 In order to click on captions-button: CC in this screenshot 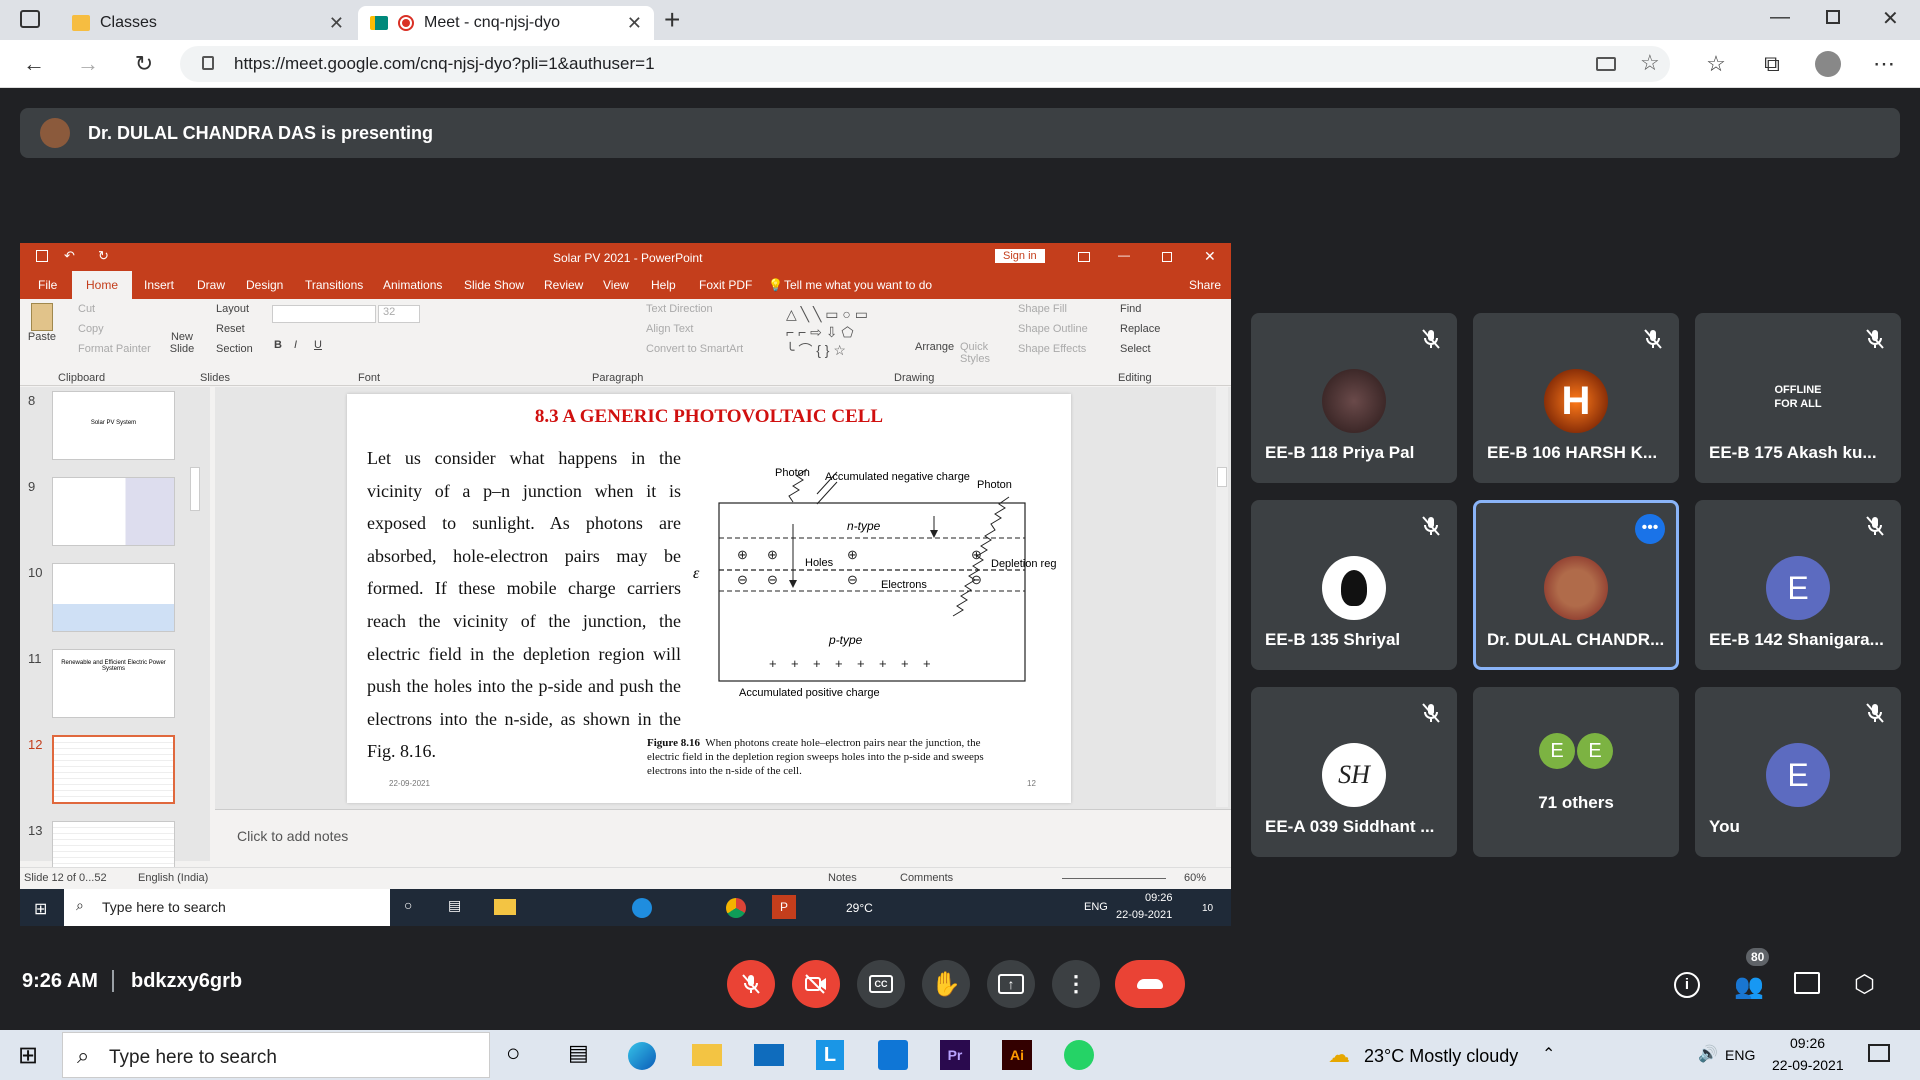, I will do `click(881, 984)`.